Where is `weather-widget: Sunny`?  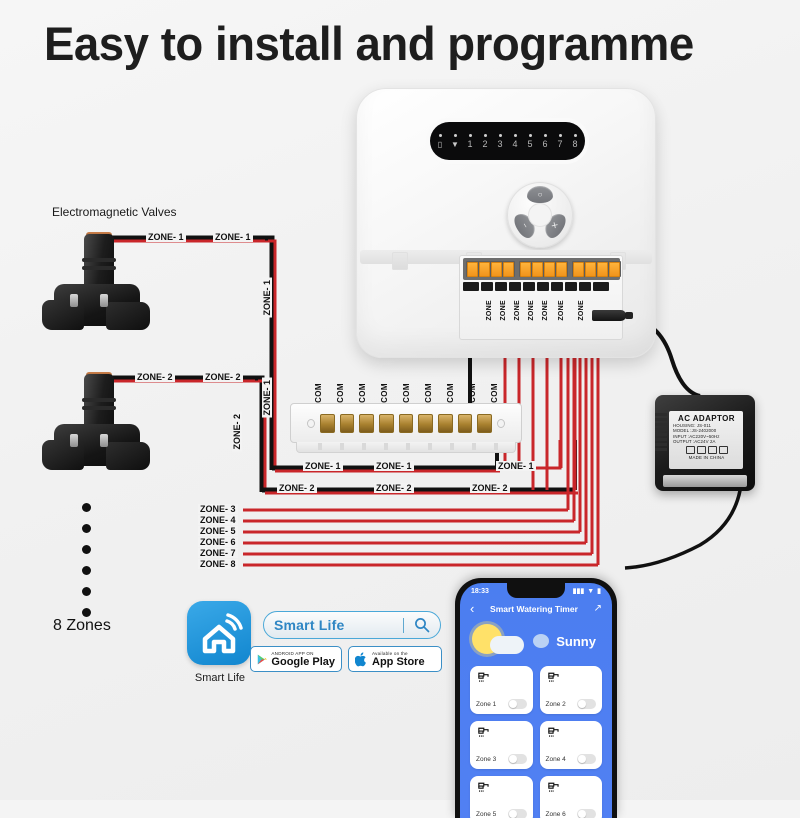
weather-widget: Sunny is located at coordinates (536, 642).